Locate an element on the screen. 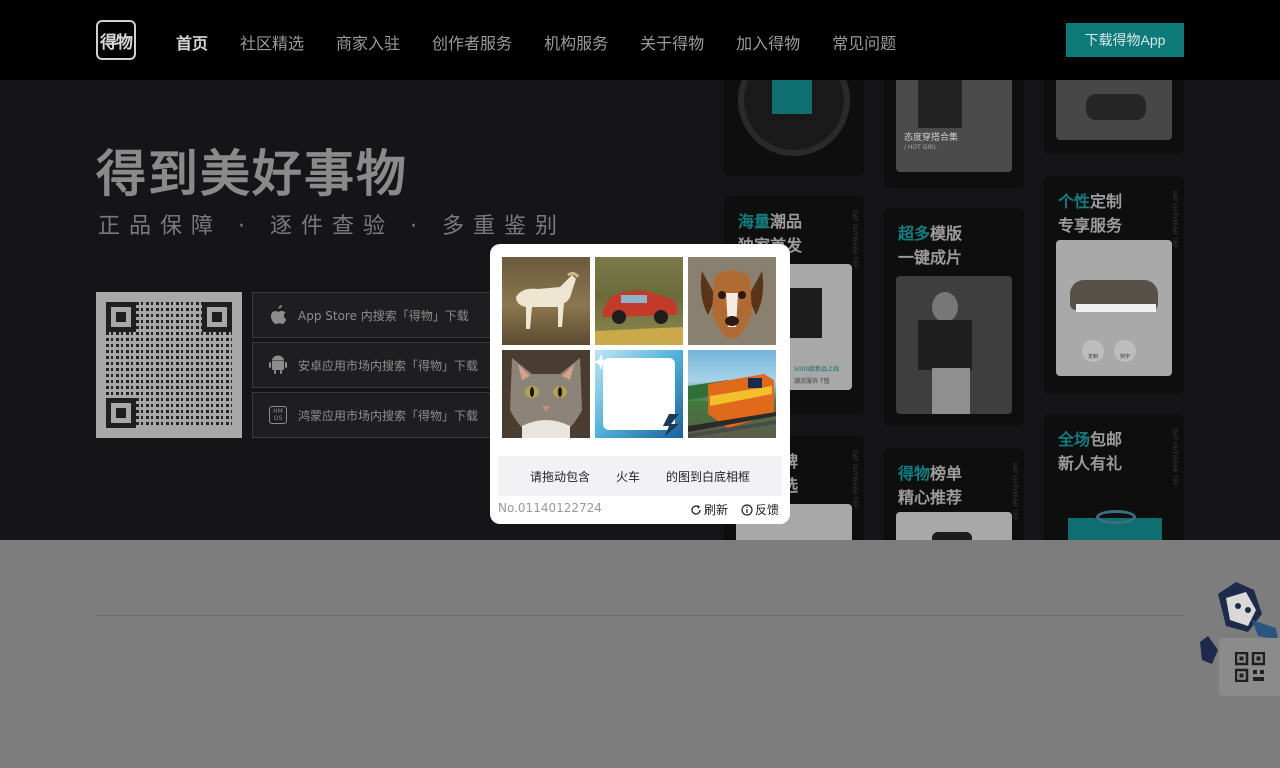 The image size is (1280, 768). hero-subtitle: 正品保障 · 逐件查验 · 多重鉴别 is located at coordinates (332, 226).